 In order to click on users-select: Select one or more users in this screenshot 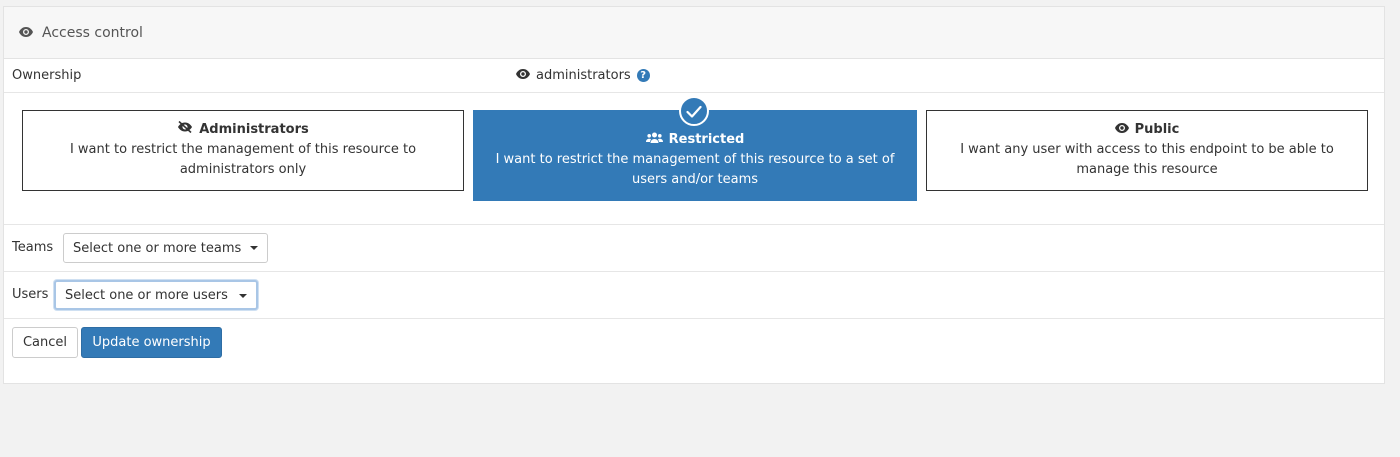, I will do `click(156, 295)`.